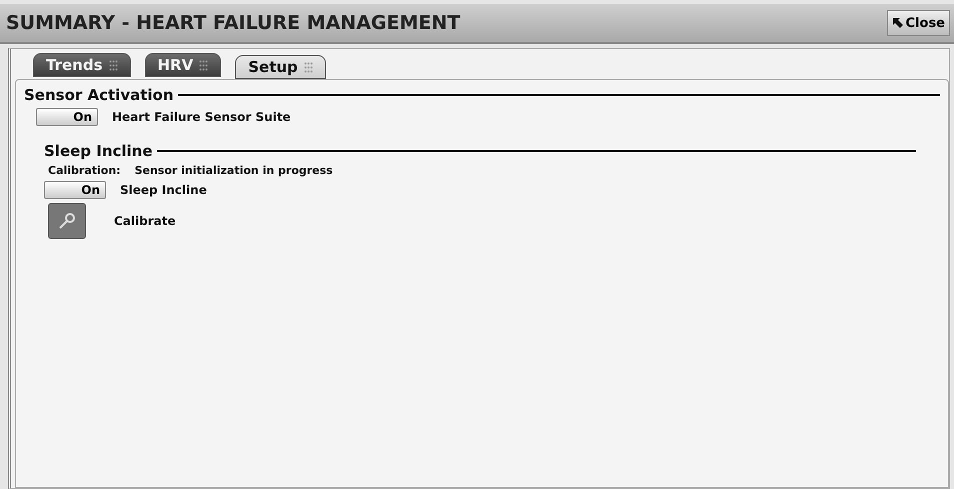 This screenshot has width=954, height=489. I want to click on close-button: Close, so click(918, 23).